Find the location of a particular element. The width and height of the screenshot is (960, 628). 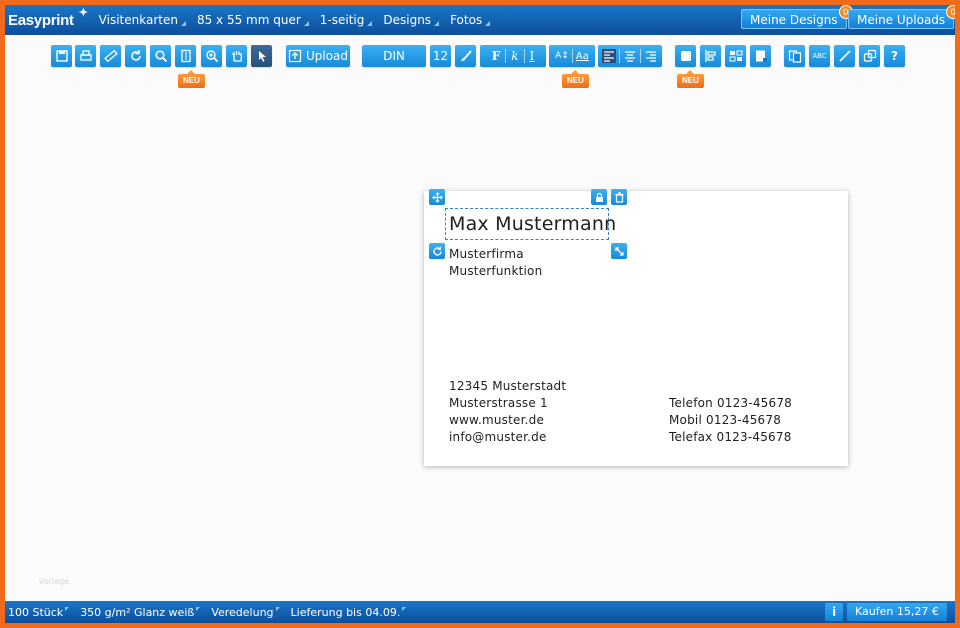

info-button: i is located at coordinates (834, 612).